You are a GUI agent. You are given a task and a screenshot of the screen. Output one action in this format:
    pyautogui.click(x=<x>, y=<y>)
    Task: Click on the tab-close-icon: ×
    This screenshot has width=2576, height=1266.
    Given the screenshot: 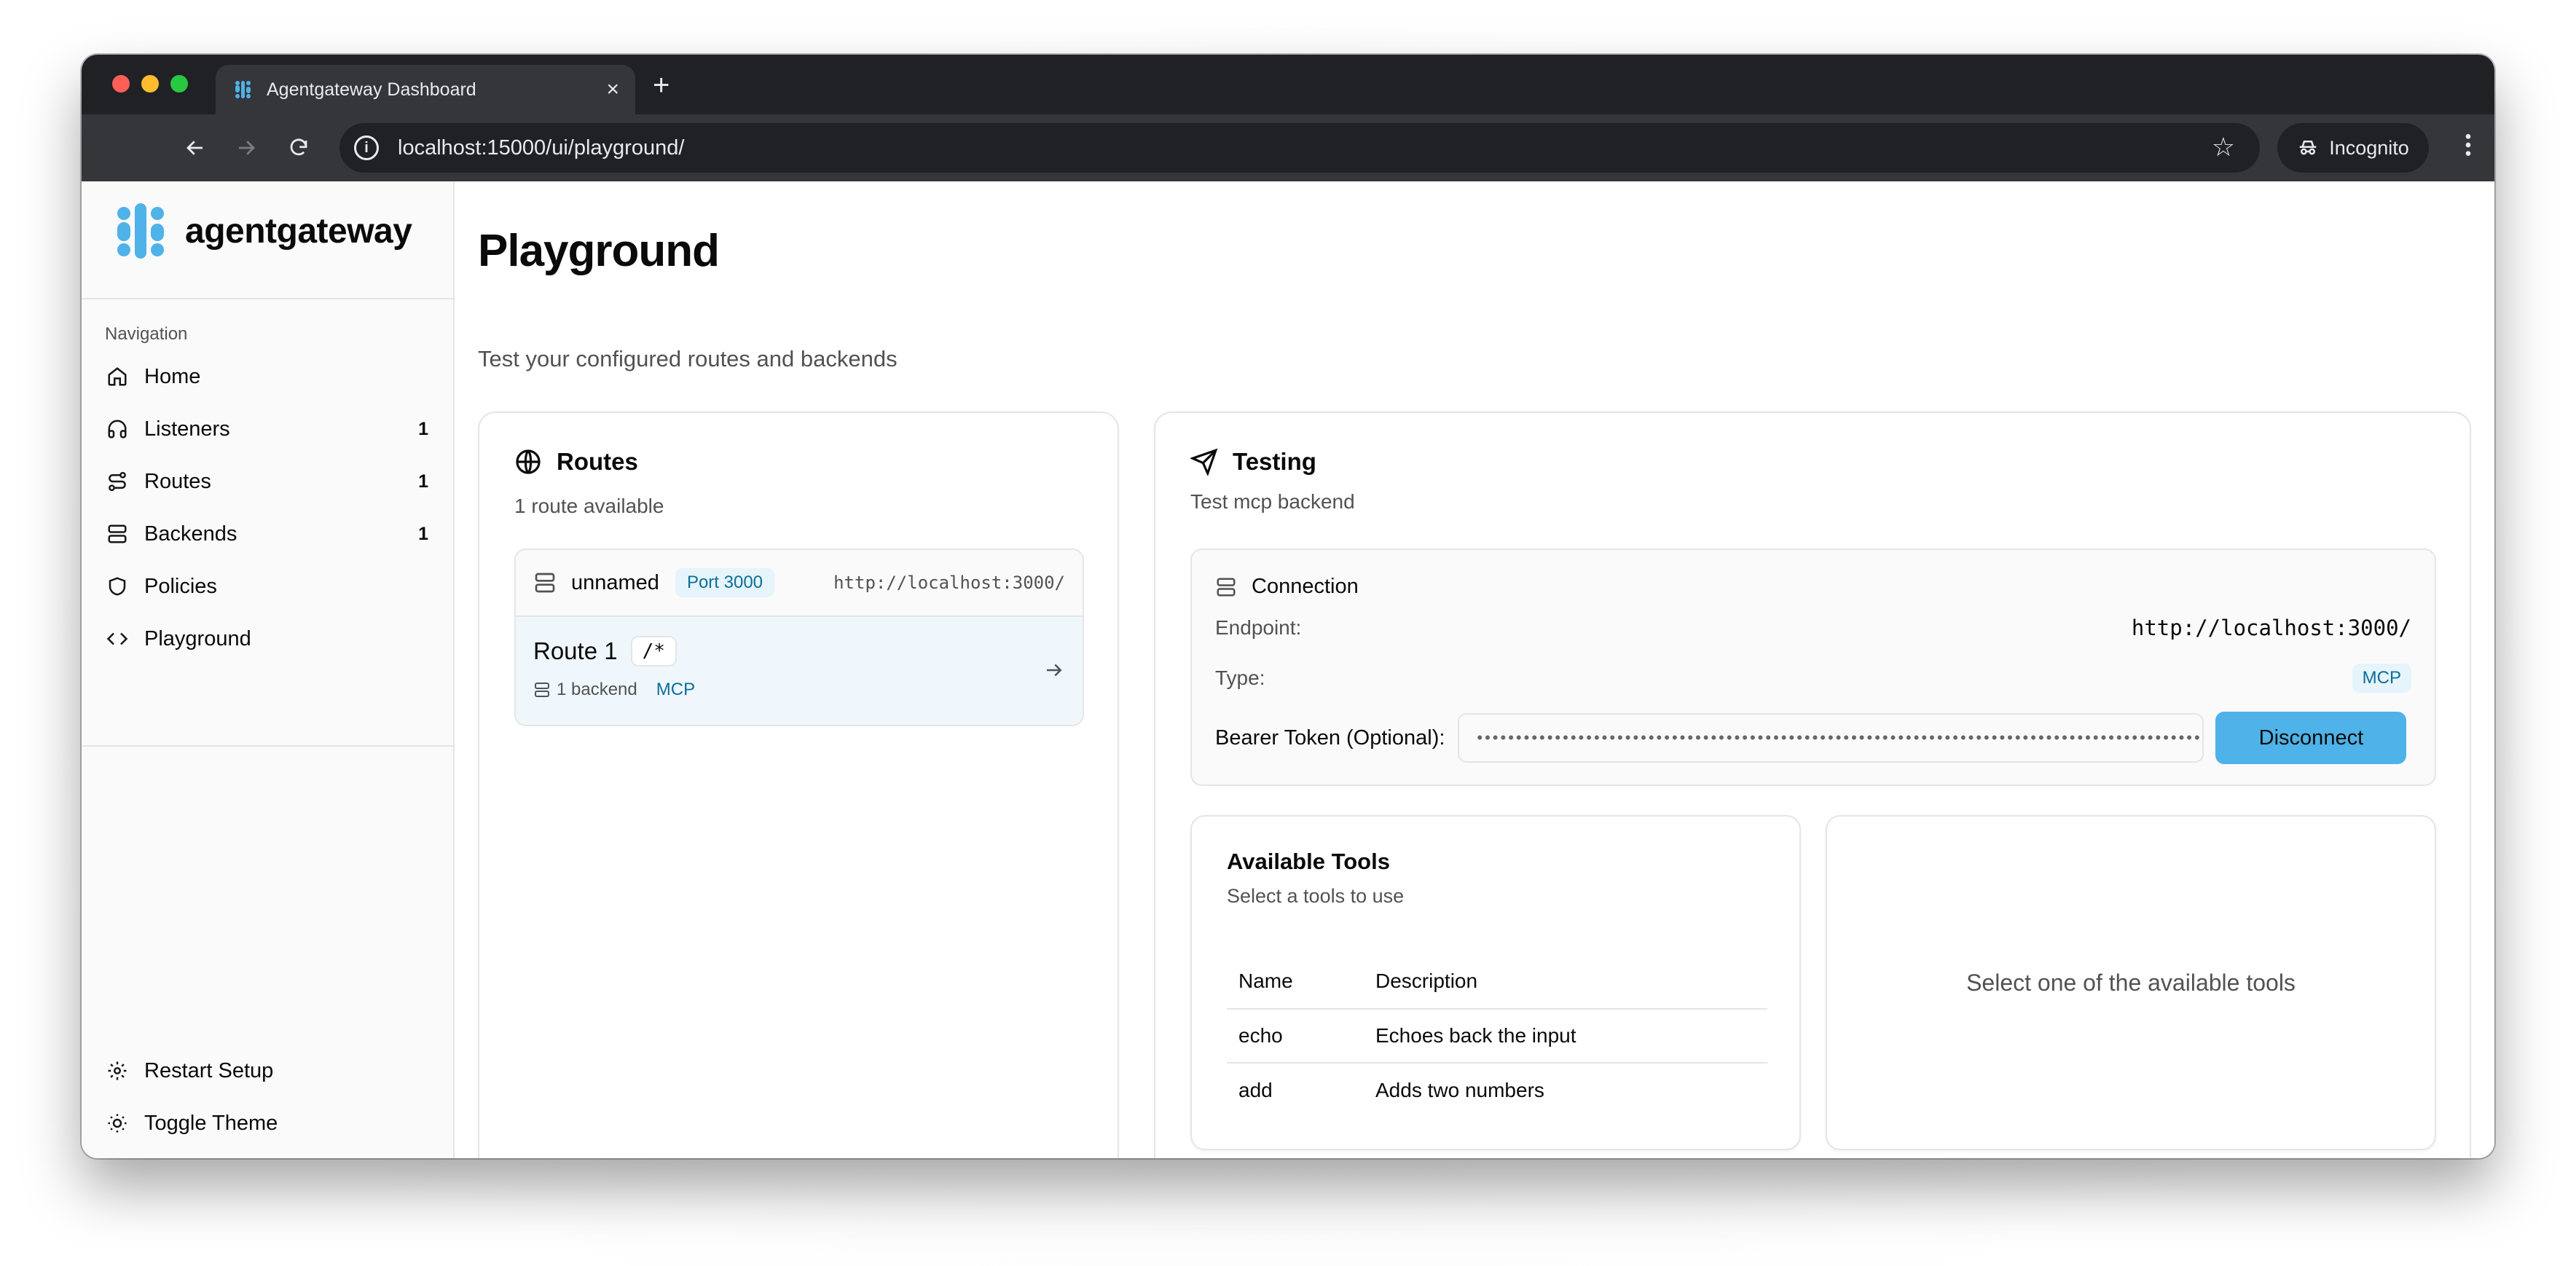 What is the action you would take?
    pyautogui.click(x=612, y=90)
    